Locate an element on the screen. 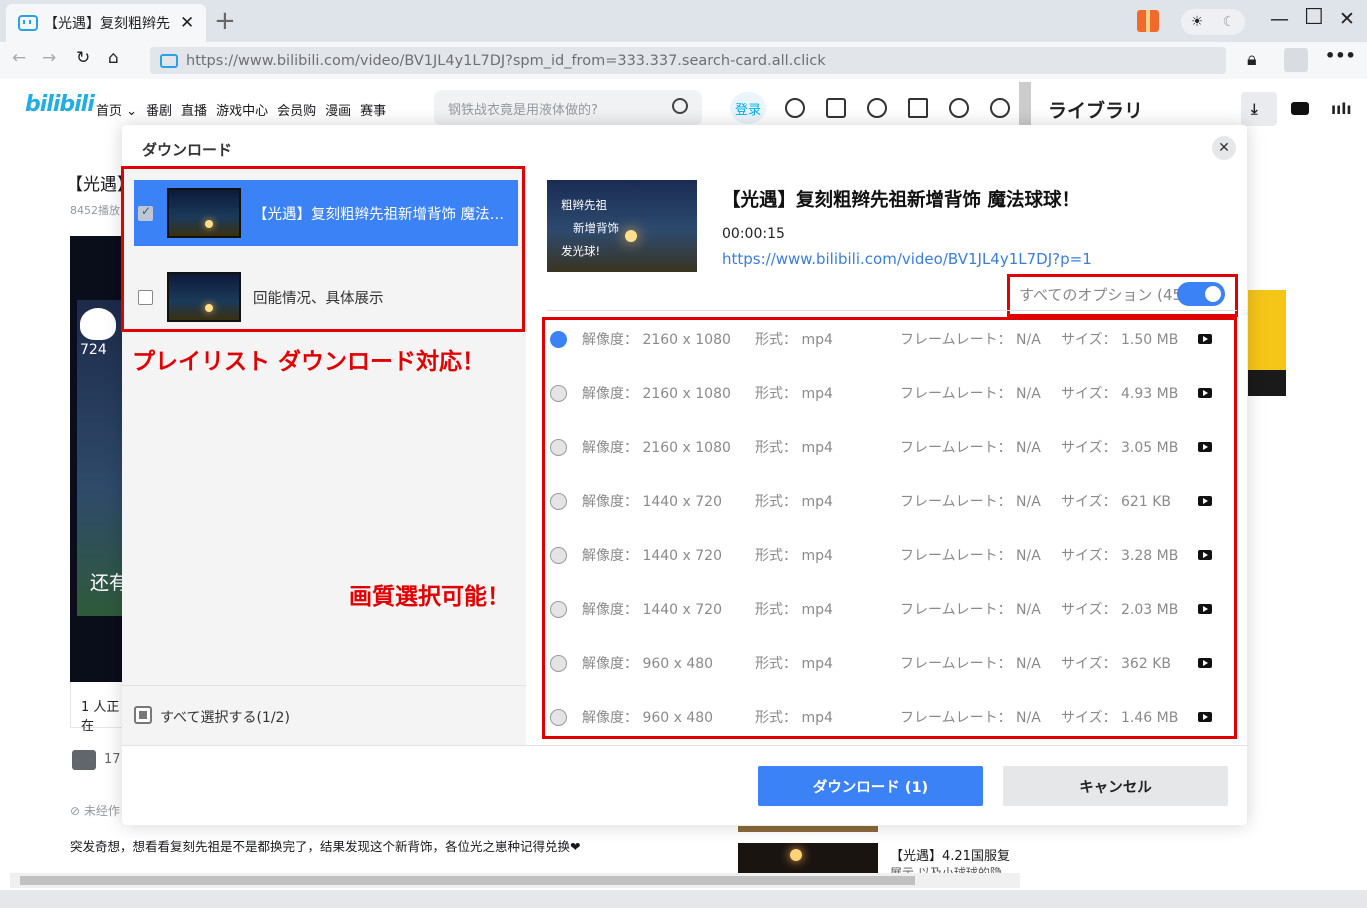 This screenshot has width=1367, height=908. thumbnail-caption: 粗辫先祖 新增背饰 发光球! is located at coordinates (590, 228).